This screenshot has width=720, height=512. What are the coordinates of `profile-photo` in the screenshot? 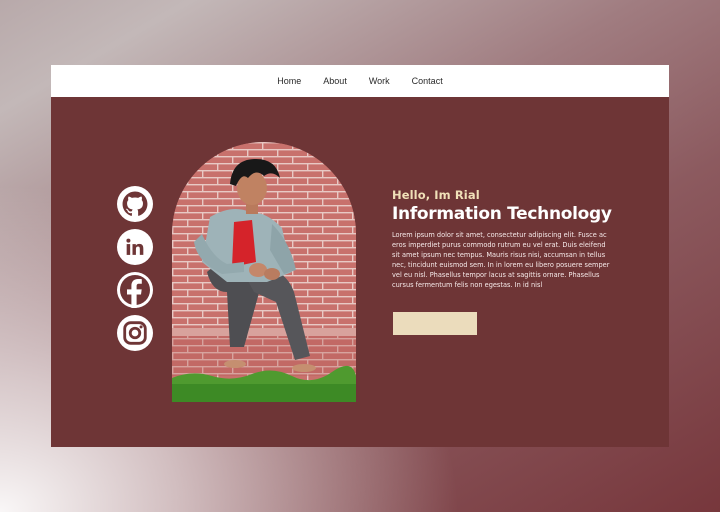 It's located at (264, 272).